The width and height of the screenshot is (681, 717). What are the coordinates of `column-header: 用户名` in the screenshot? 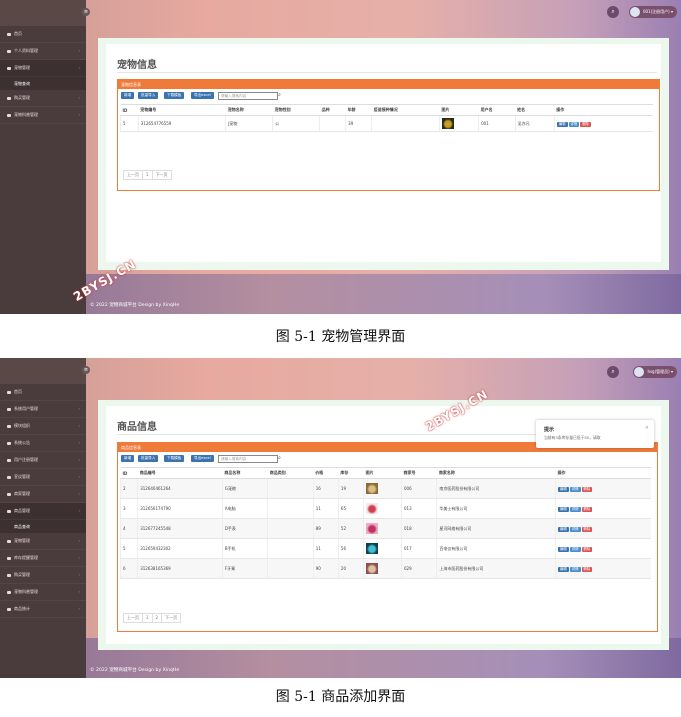 It's located at (497, 110).